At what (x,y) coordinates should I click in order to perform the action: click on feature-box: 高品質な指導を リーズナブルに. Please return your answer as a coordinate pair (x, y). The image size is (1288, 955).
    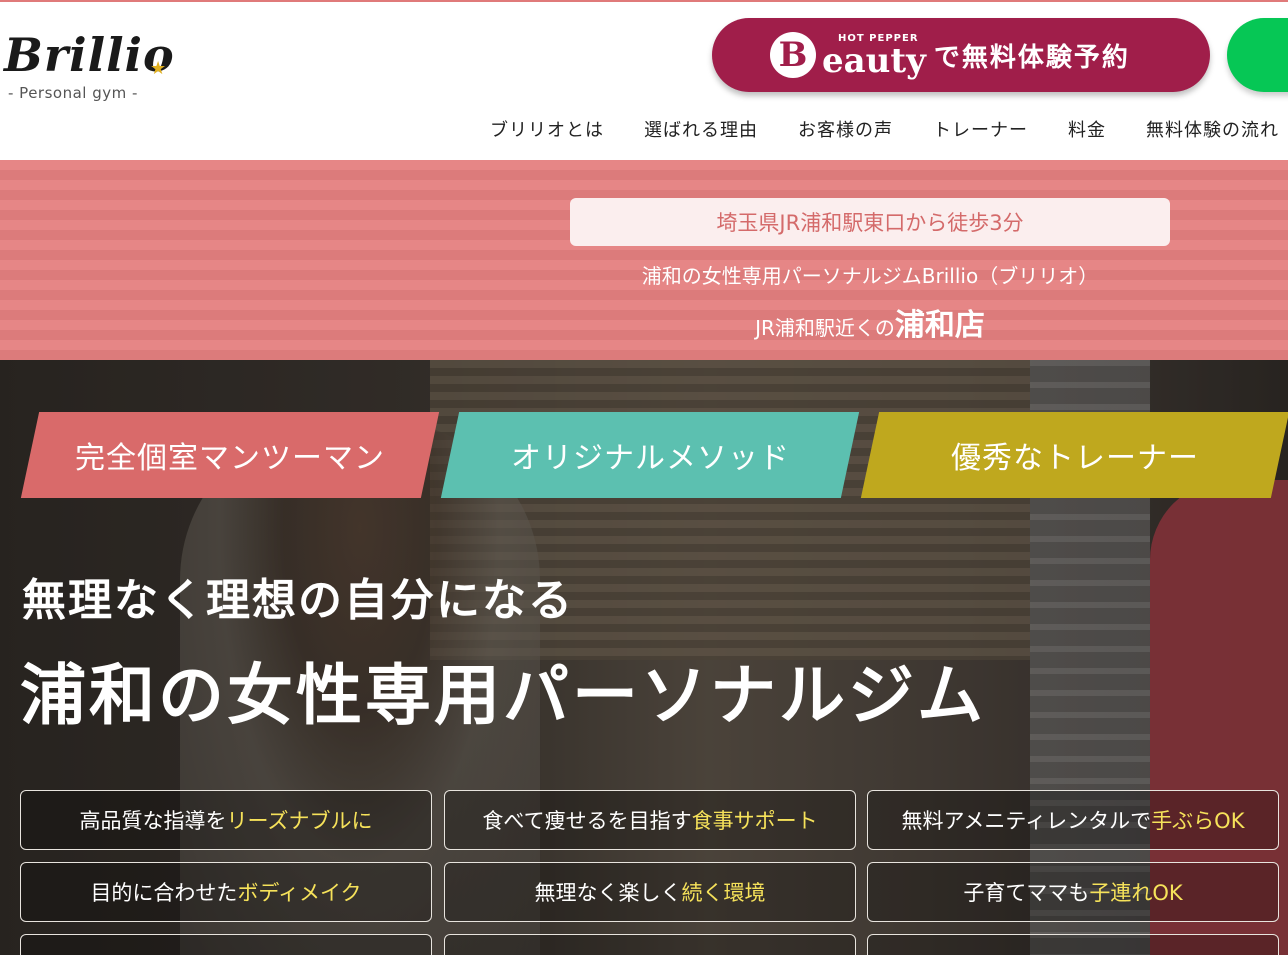
    Looking at the image, I should click on (226, 820).